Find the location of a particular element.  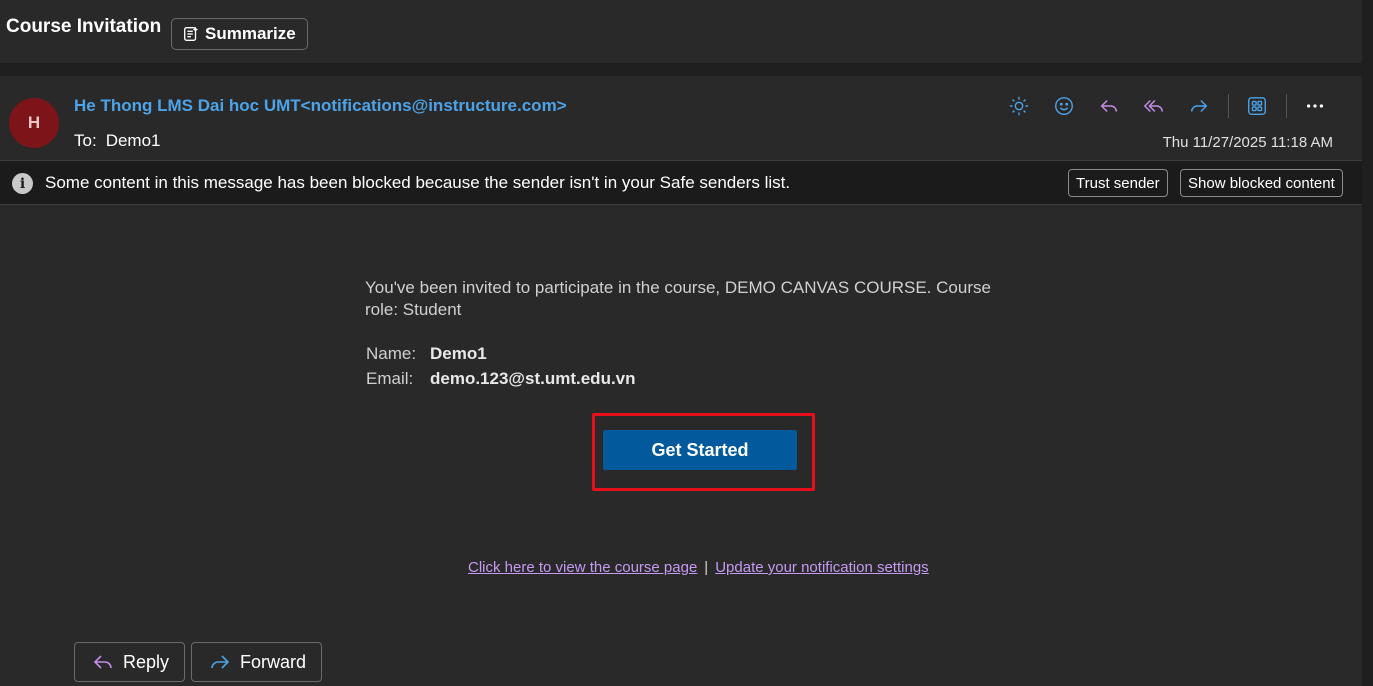

reply-all-action-button is located at coordinates (1154, 106).